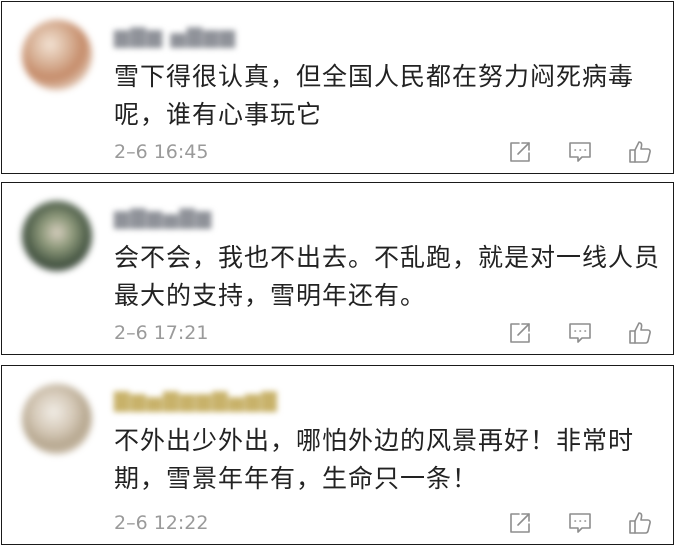  Describe the element at coordinates (374, 440) in the screenshot. I see `comment-line: 不外出少外出，哪怕外边的风景再好！非常时` at that location.